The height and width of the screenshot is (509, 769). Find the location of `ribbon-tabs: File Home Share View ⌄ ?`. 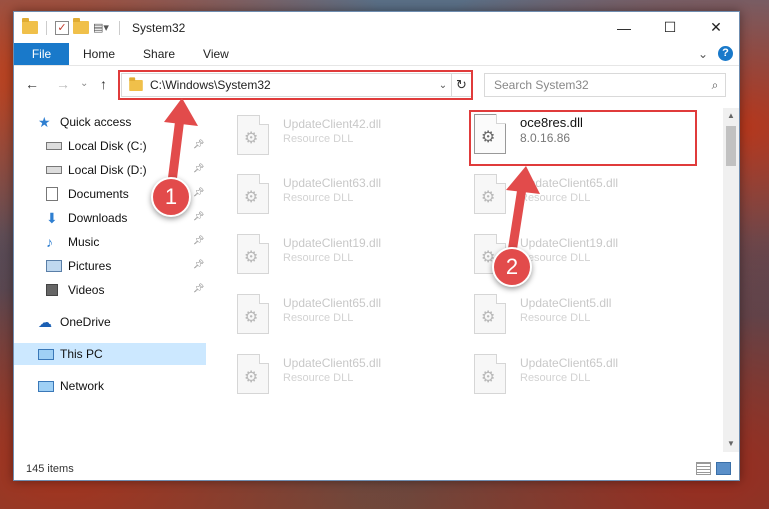

ribbon-tabs: File Home Share View ⌄ ? is located at coordinates (376, 54).